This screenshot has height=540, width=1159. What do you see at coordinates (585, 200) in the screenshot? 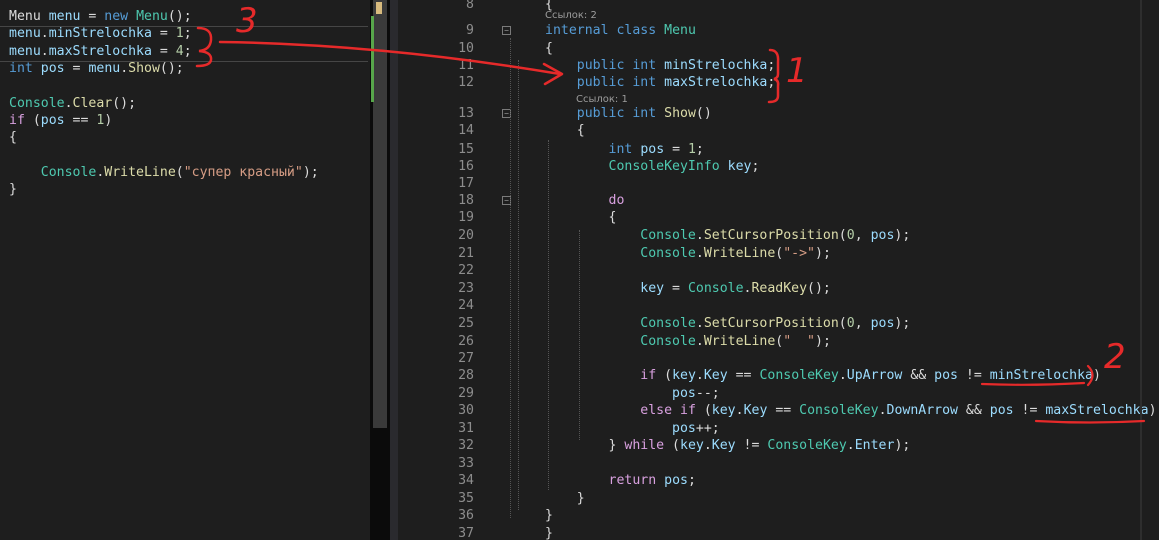
I see `code-line: do` at bounding box center [585, 200].